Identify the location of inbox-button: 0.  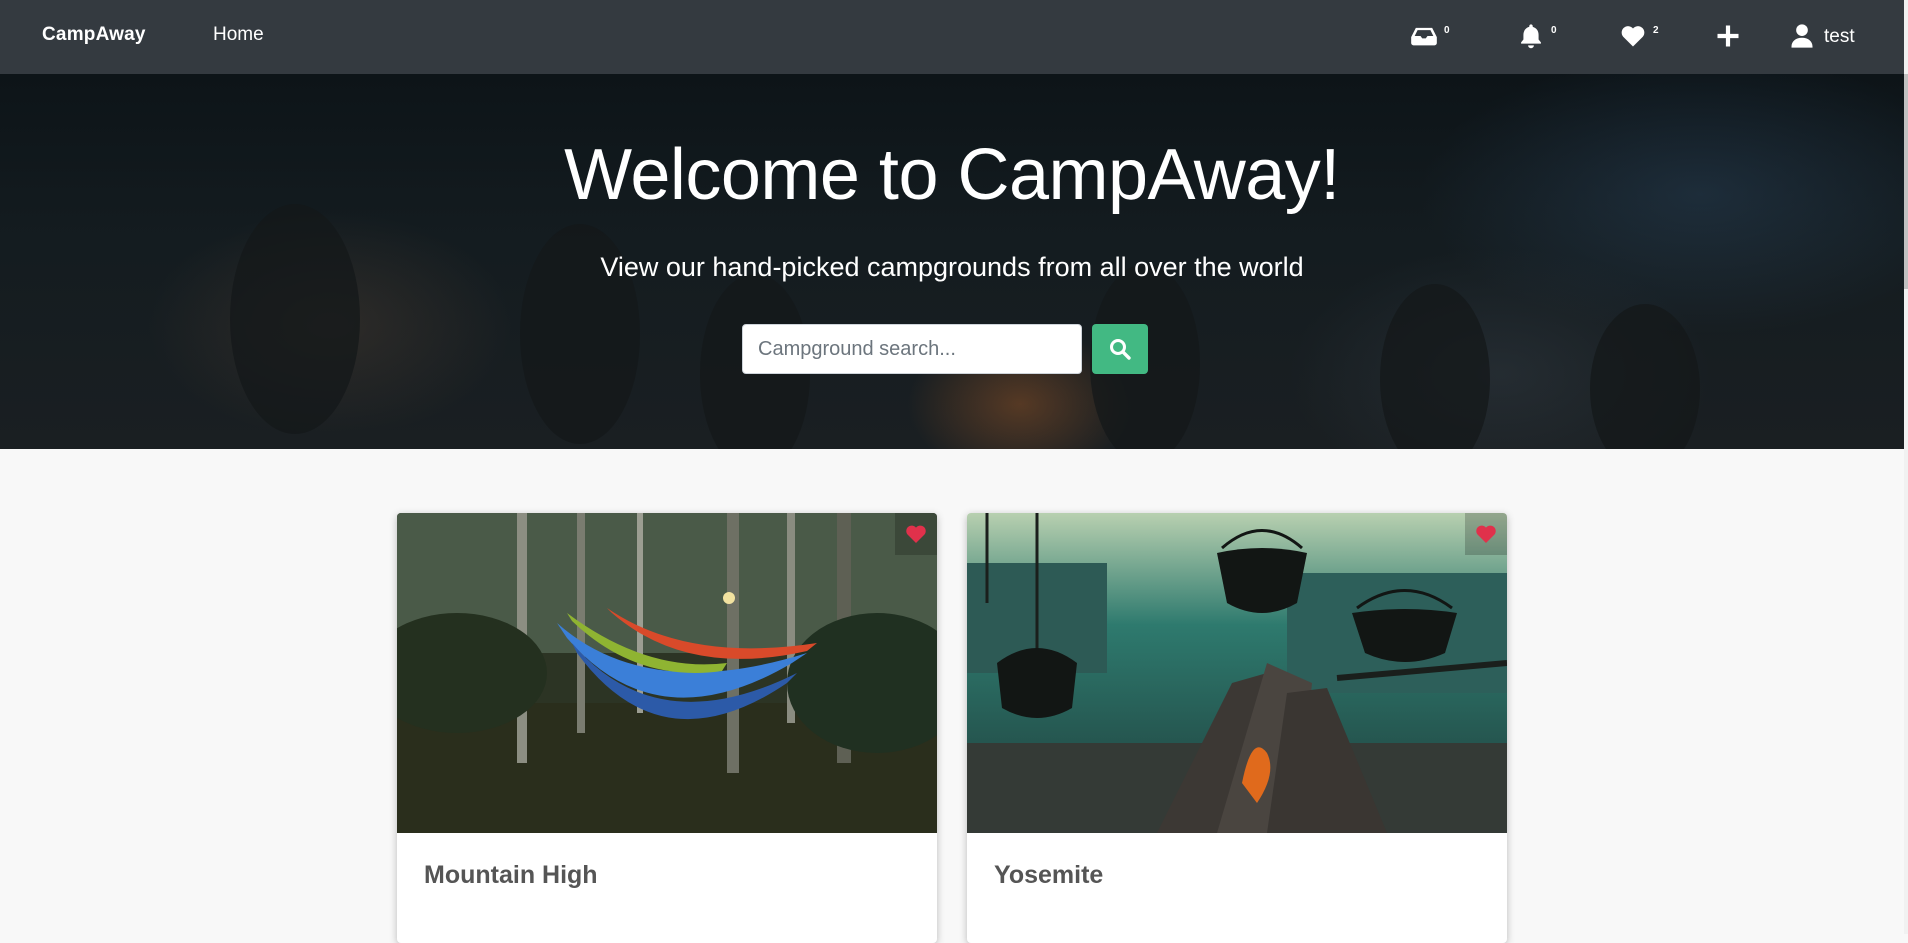
(1430, 36).